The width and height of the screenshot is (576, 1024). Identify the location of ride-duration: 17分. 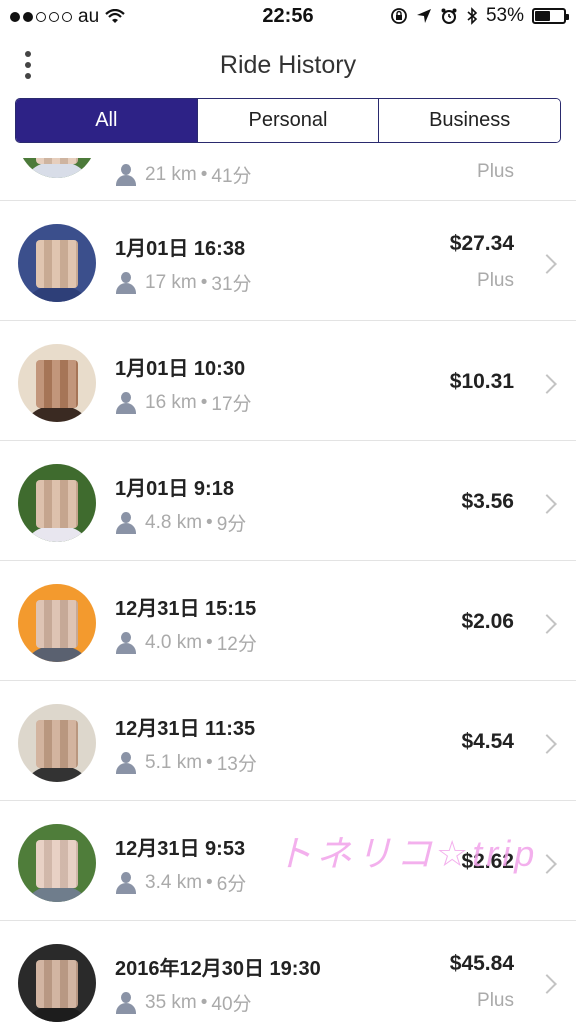
(231, 404).